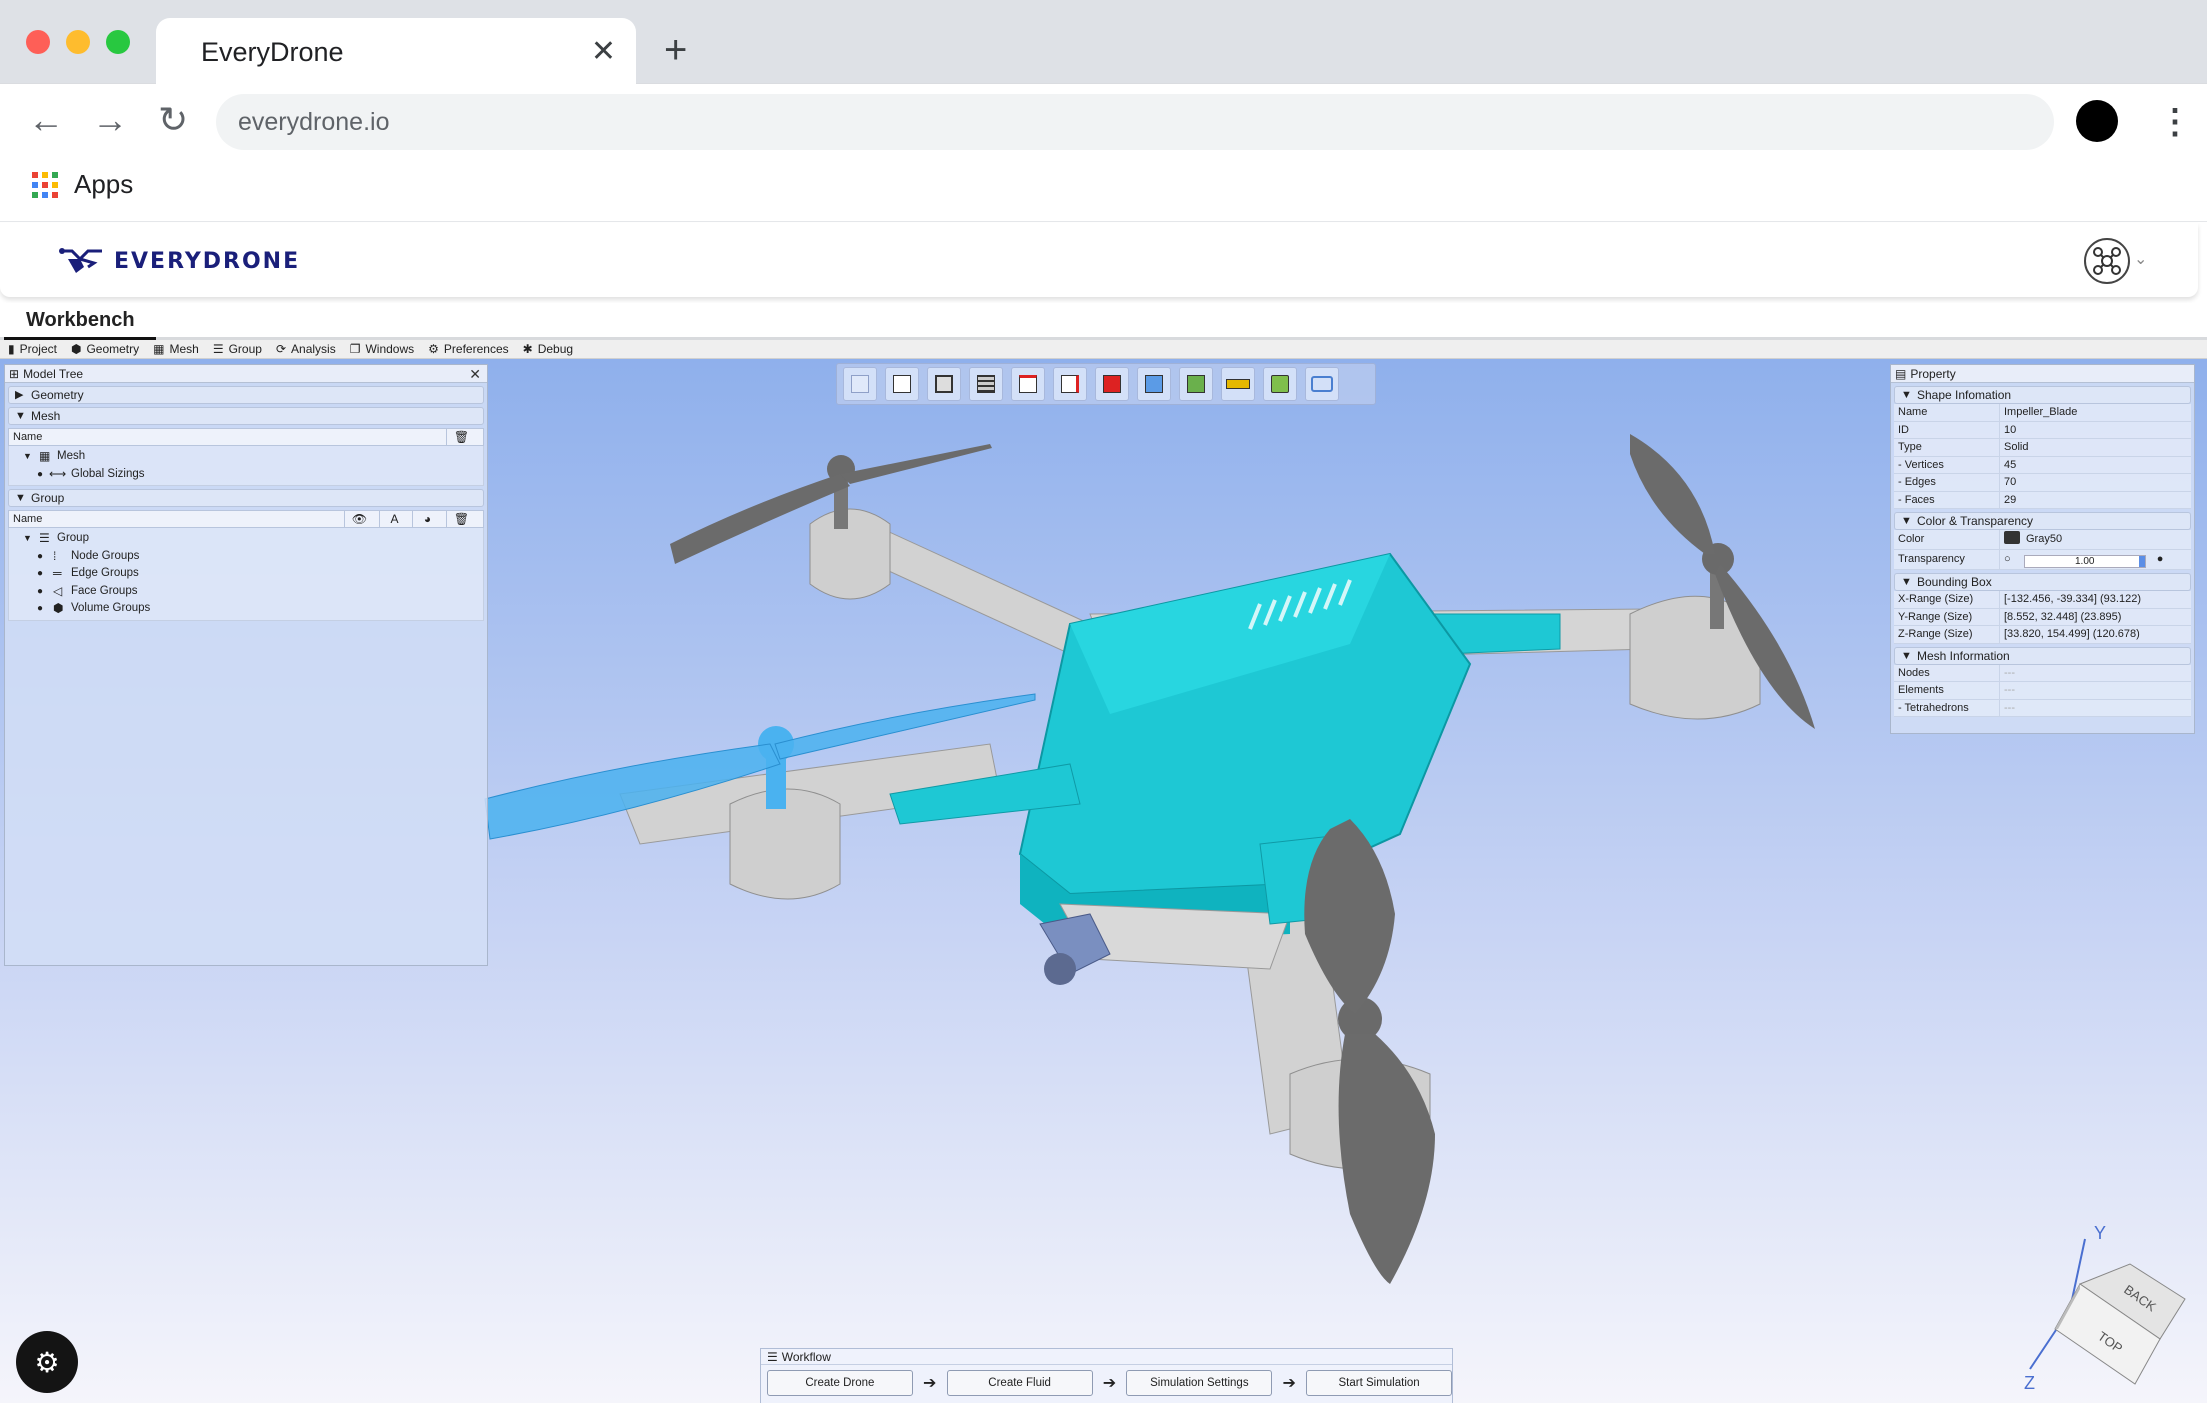 Image resolution: width=2207 pixels, height=1403 pixels. I want to click on tree-item-edge-groups: ● ═ Edge Groups, so click(246, 574).